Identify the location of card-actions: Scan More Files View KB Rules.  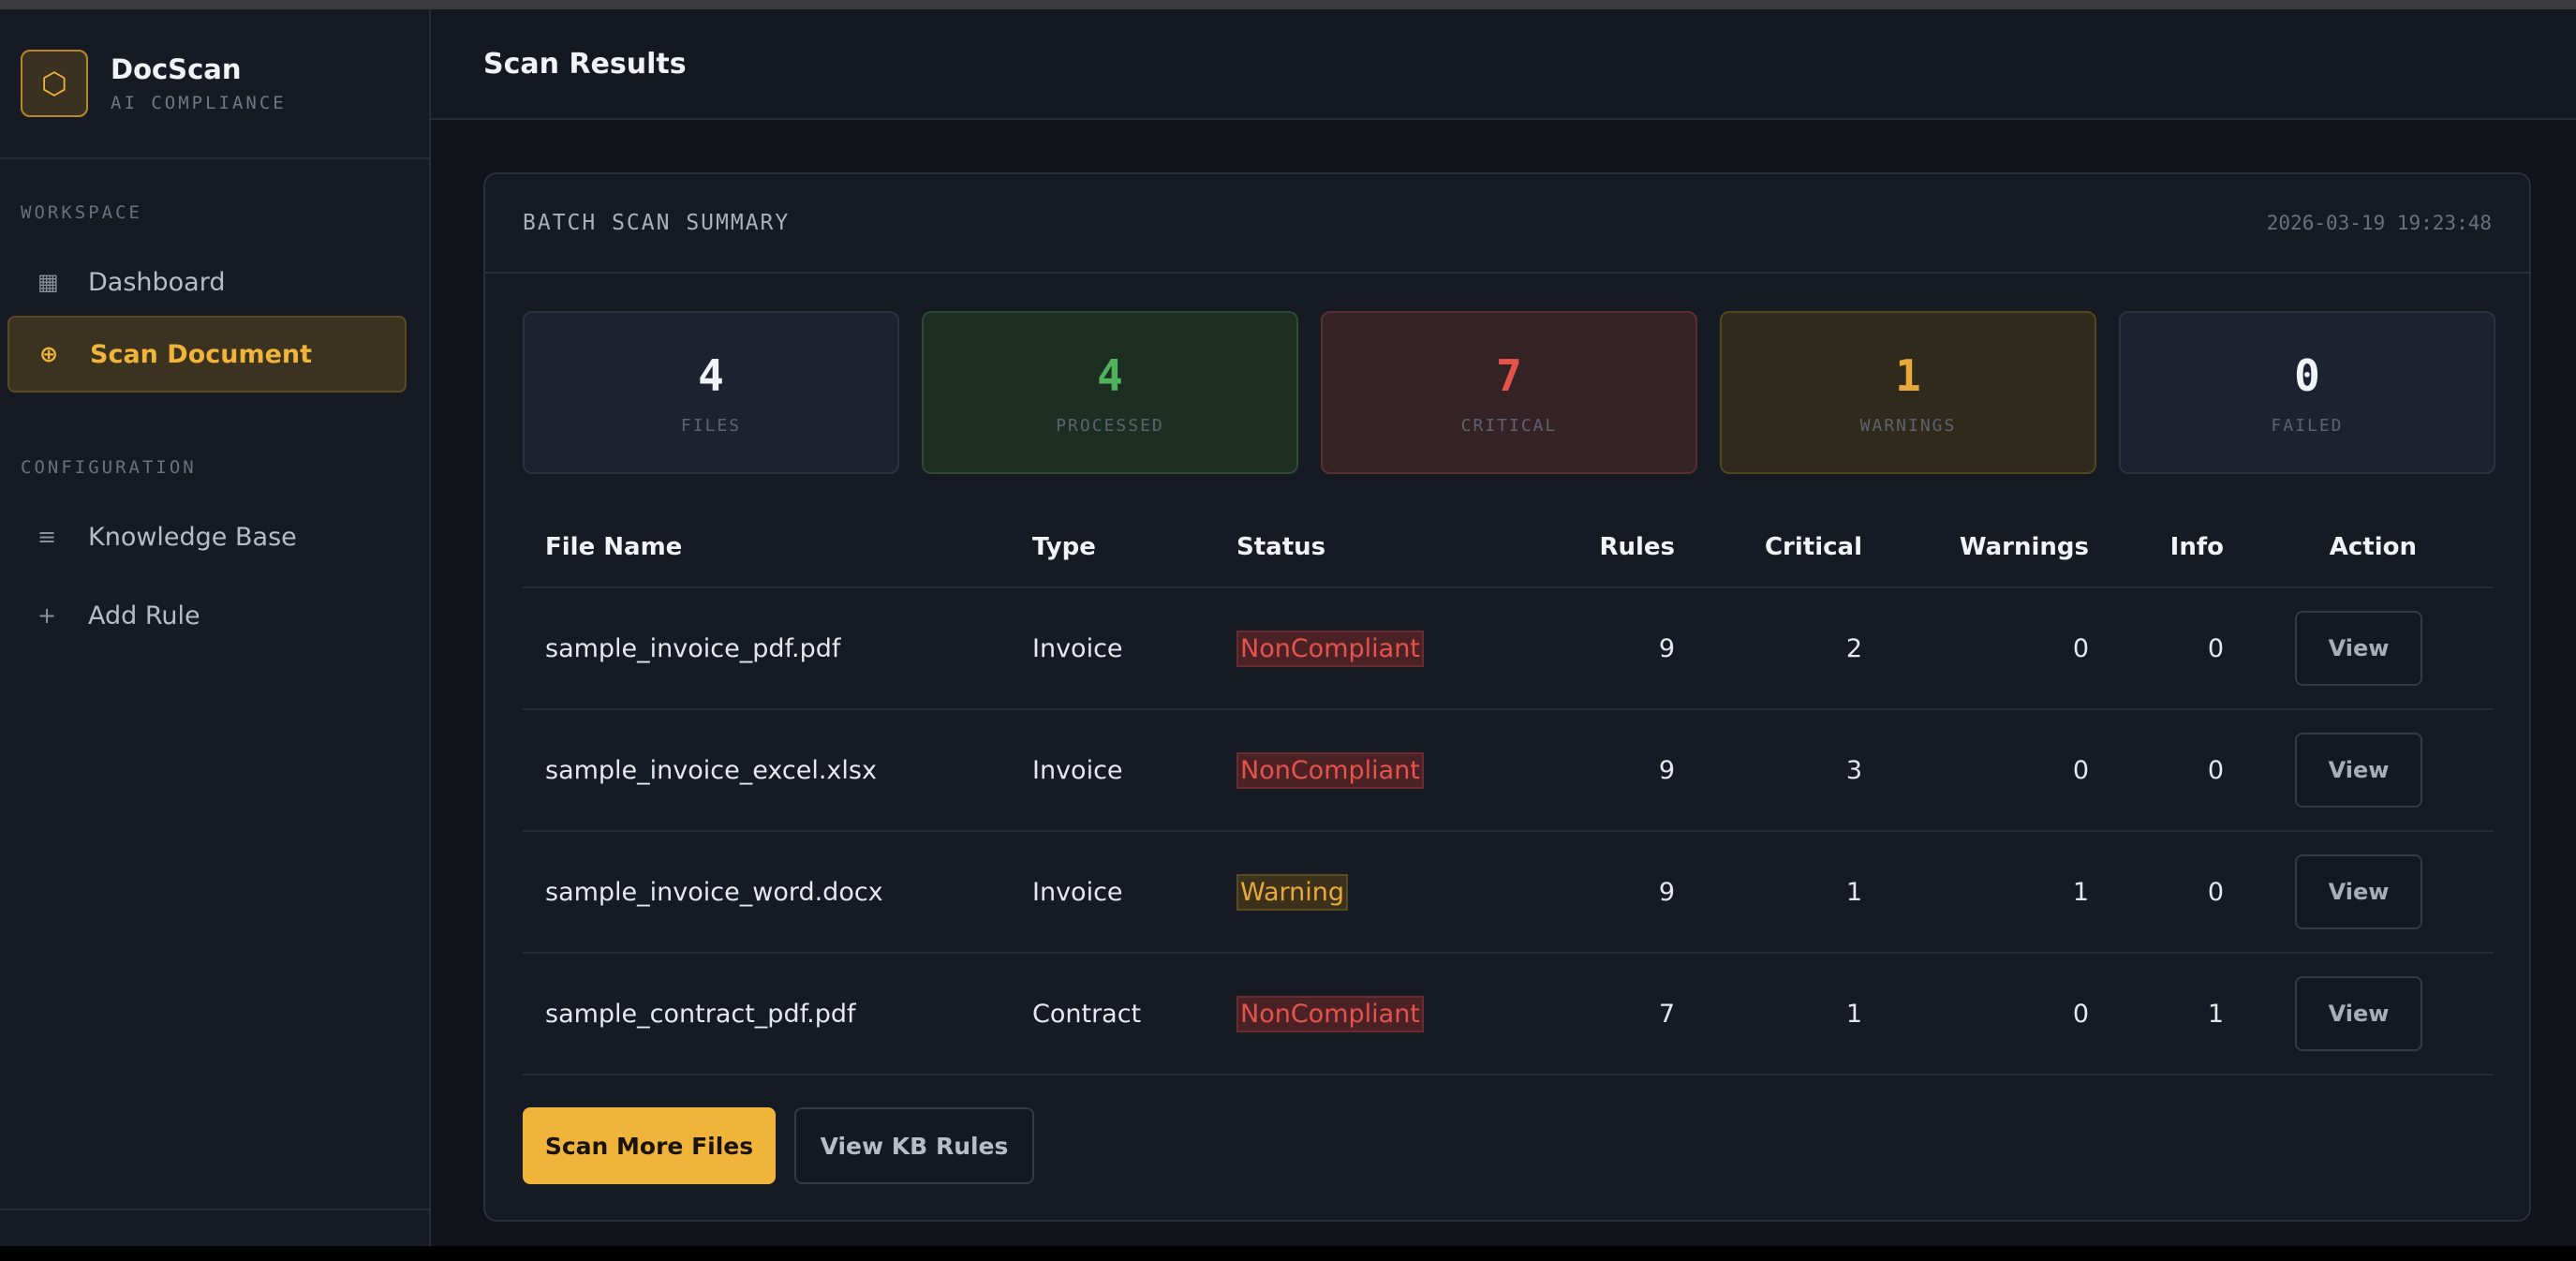
(778, 1145).